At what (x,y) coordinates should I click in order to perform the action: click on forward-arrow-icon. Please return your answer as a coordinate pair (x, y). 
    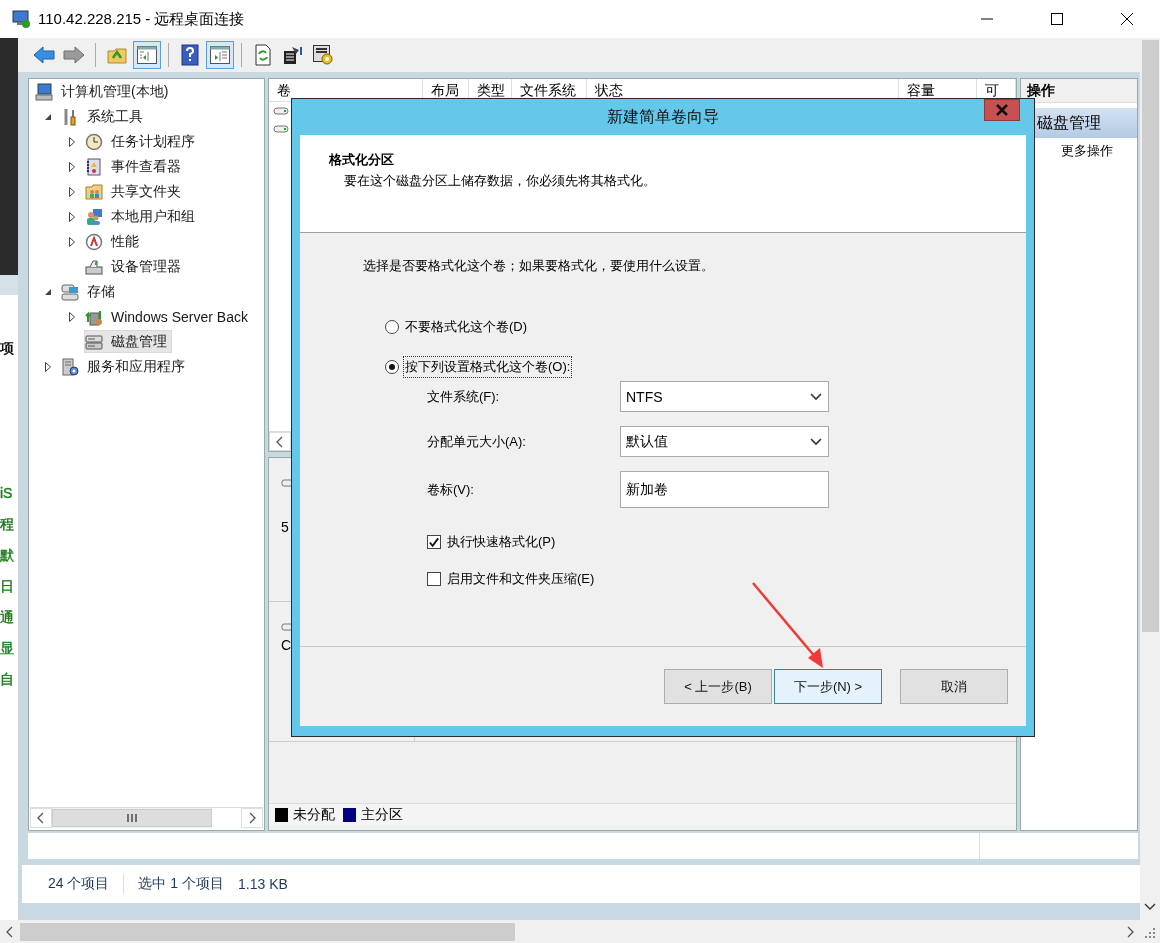
    Looking at the image, I should click on (74, 55).